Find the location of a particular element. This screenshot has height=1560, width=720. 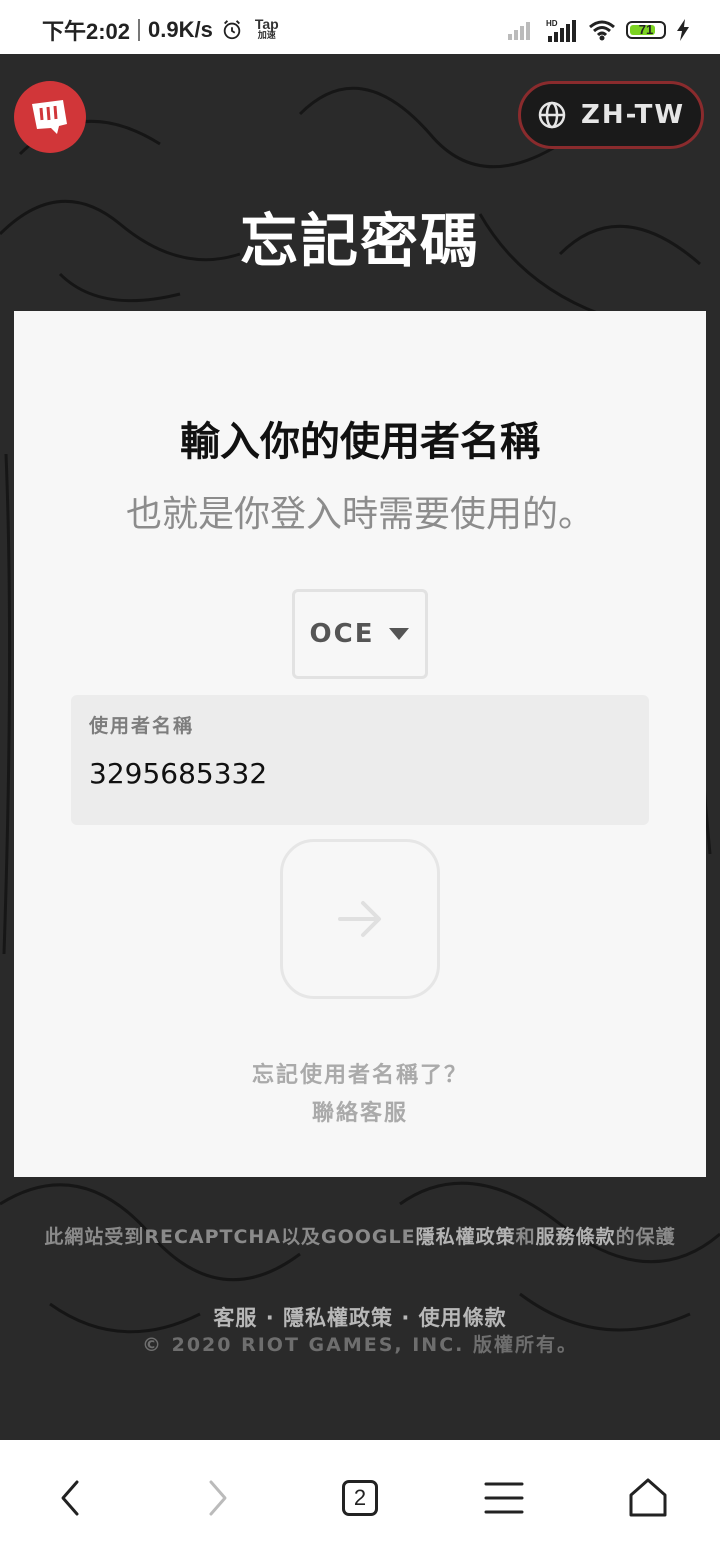

battery-icon: 71 is located at coordinates (646, 30).